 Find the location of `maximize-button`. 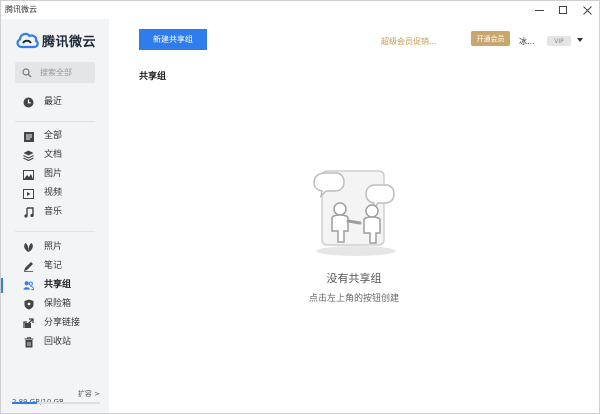

maximize-button is located at coordinates (563, 10).